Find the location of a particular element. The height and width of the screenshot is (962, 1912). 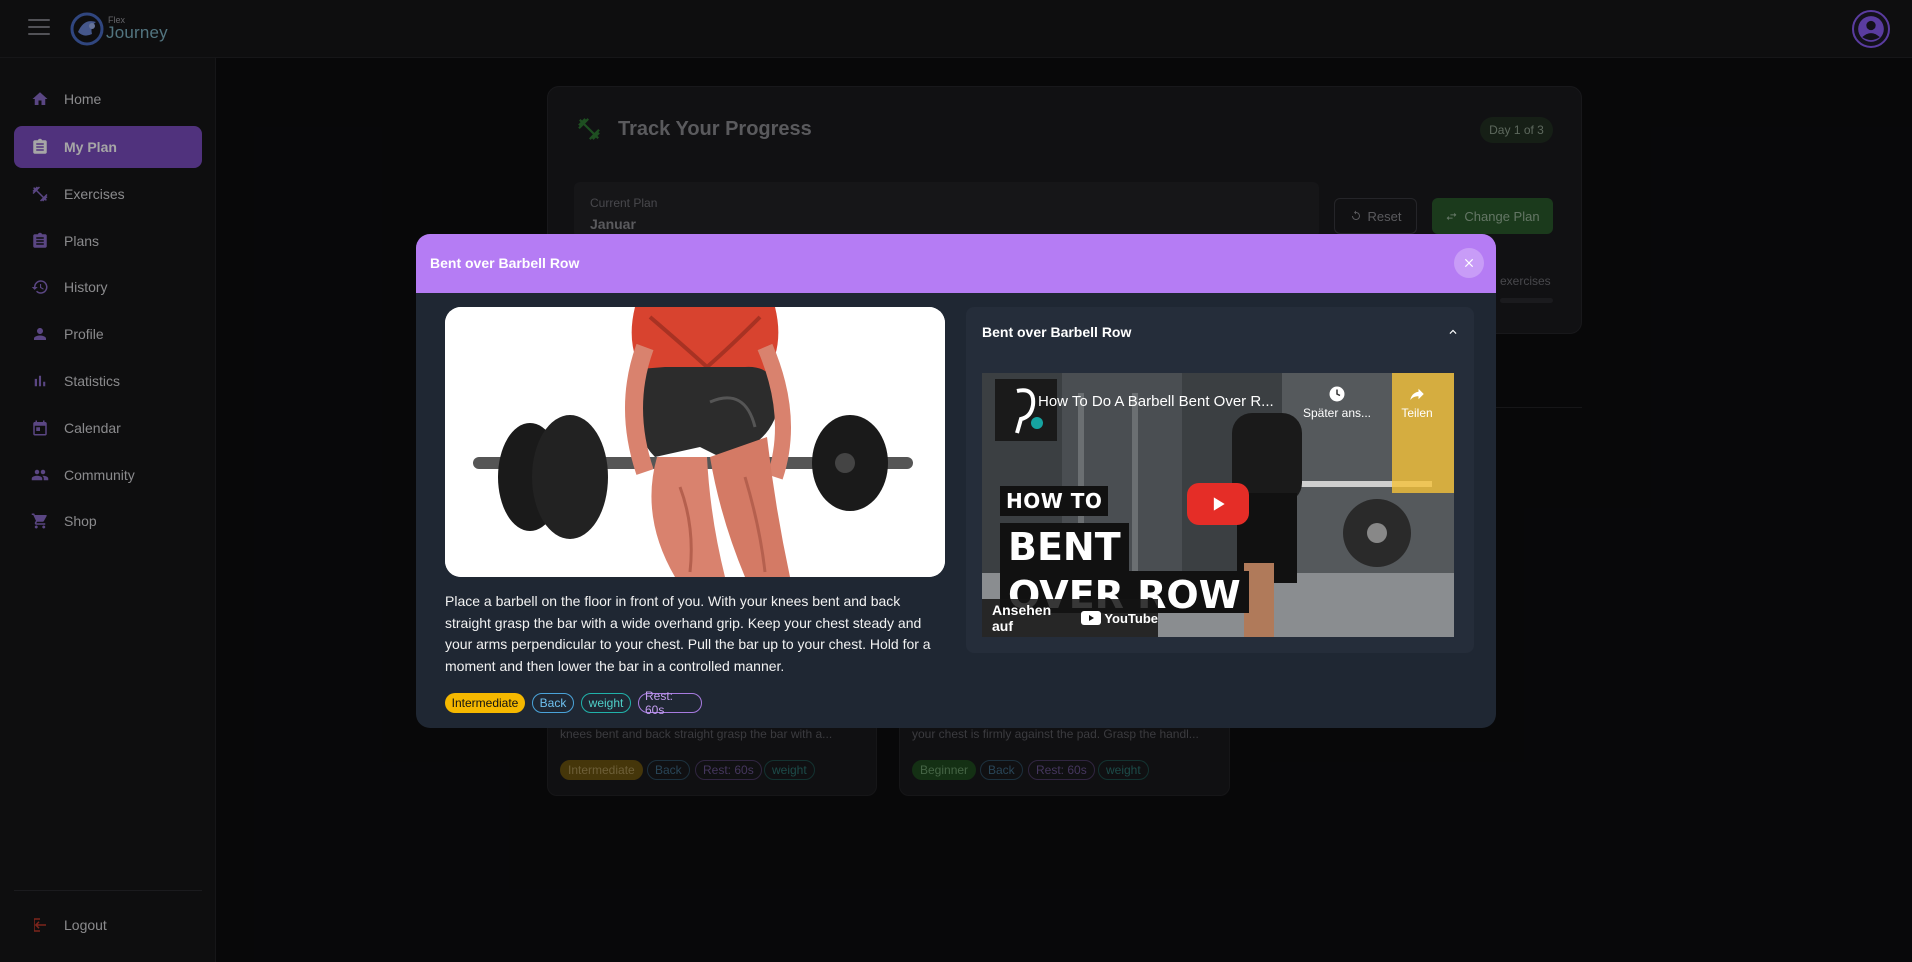

close-button is located at coordinates (1469, 263).